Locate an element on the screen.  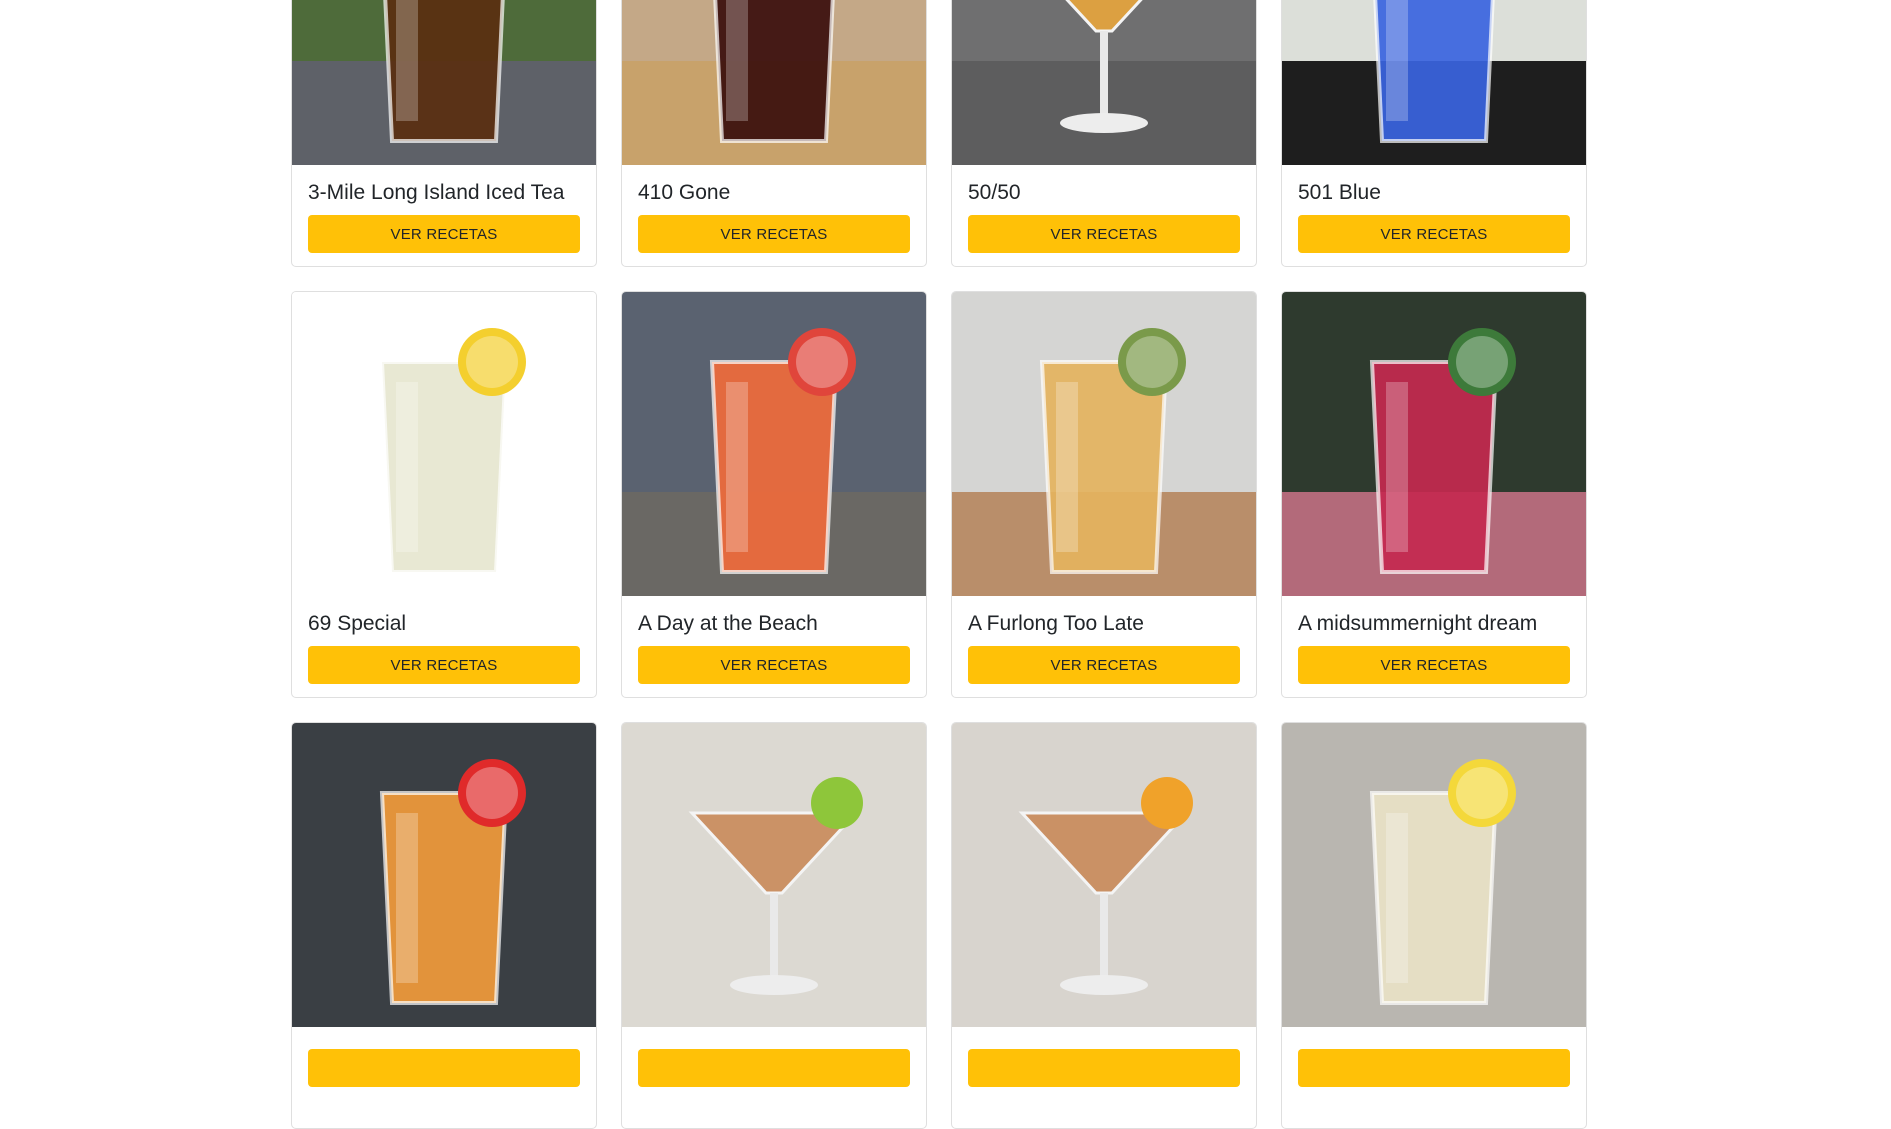
martini-glass-icon is located at coordinates (1104, 82).